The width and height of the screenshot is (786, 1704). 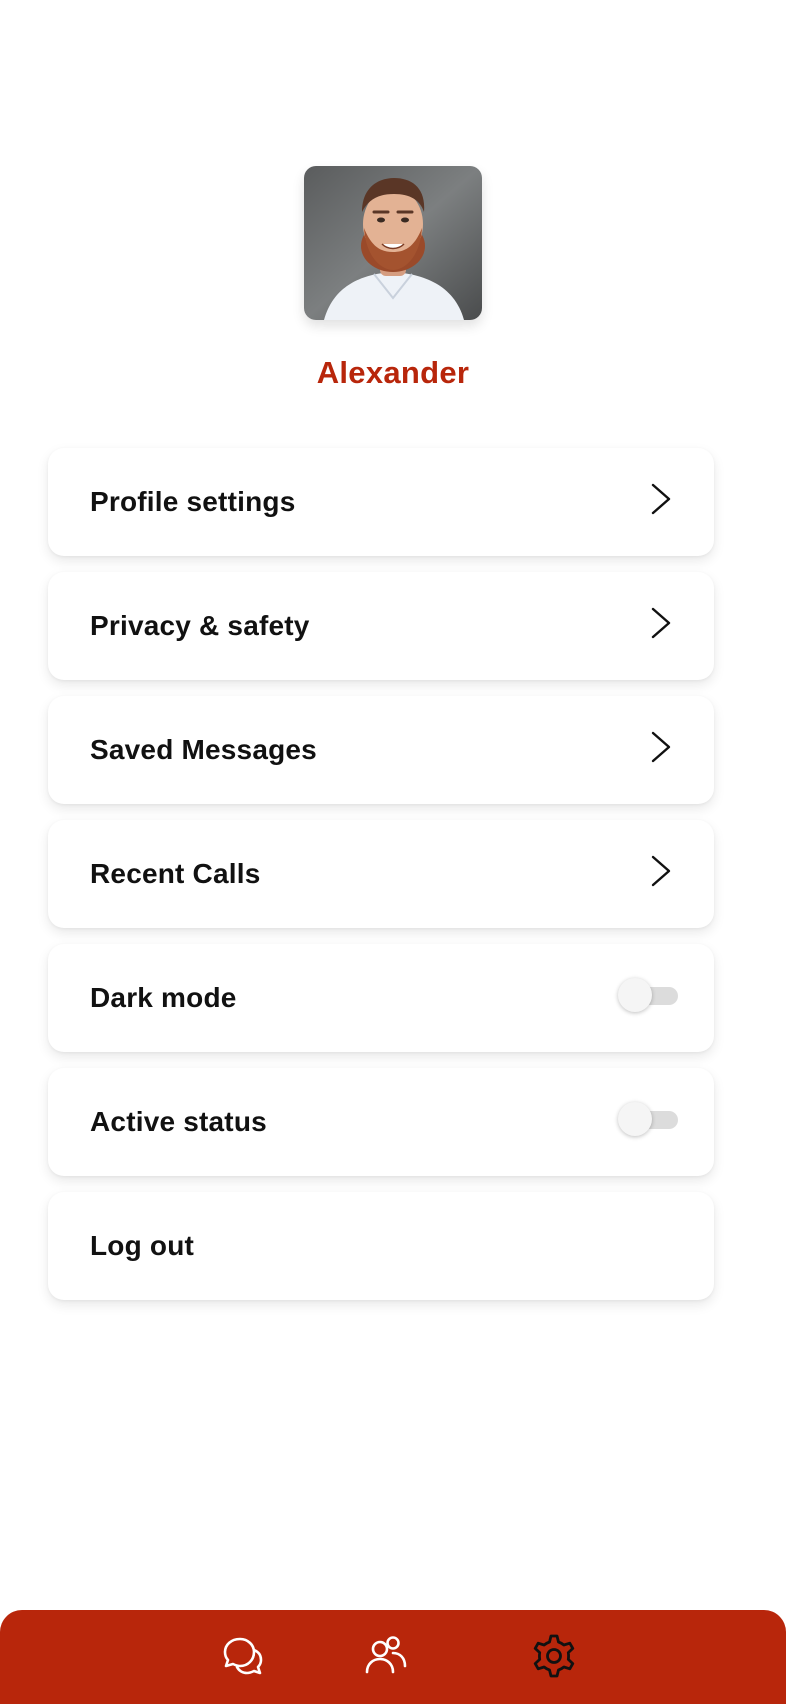 I want to click on nav-contacts, so click(x=386, y=1656).